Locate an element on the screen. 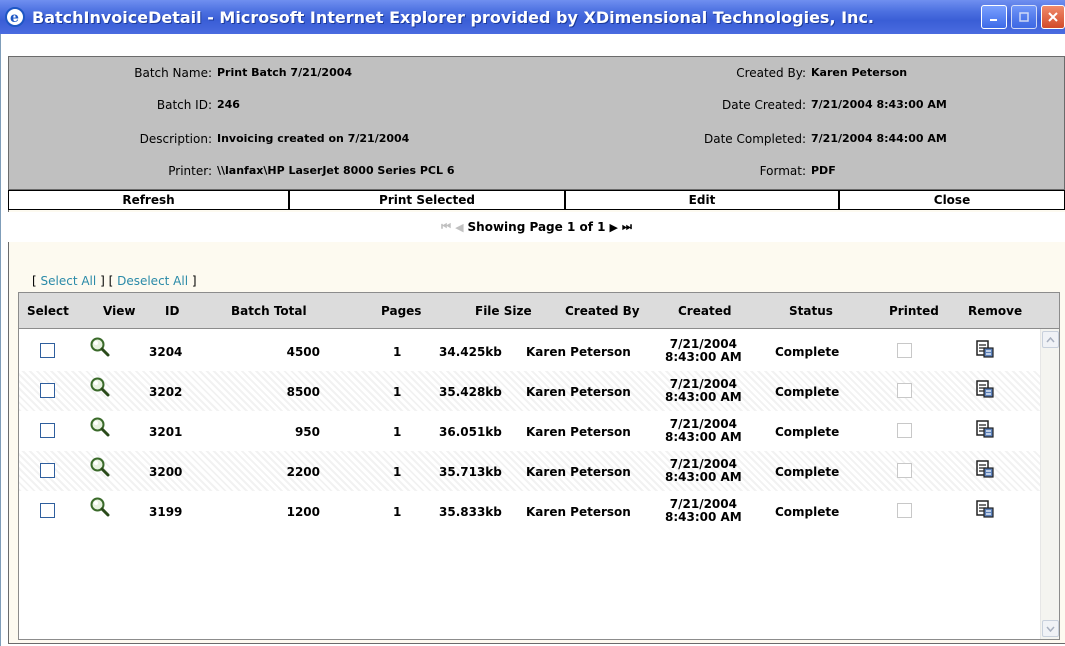 The width and height of the screenshot is (1065, 646). chevron-down-icon is located at coordinates (1050, 629).